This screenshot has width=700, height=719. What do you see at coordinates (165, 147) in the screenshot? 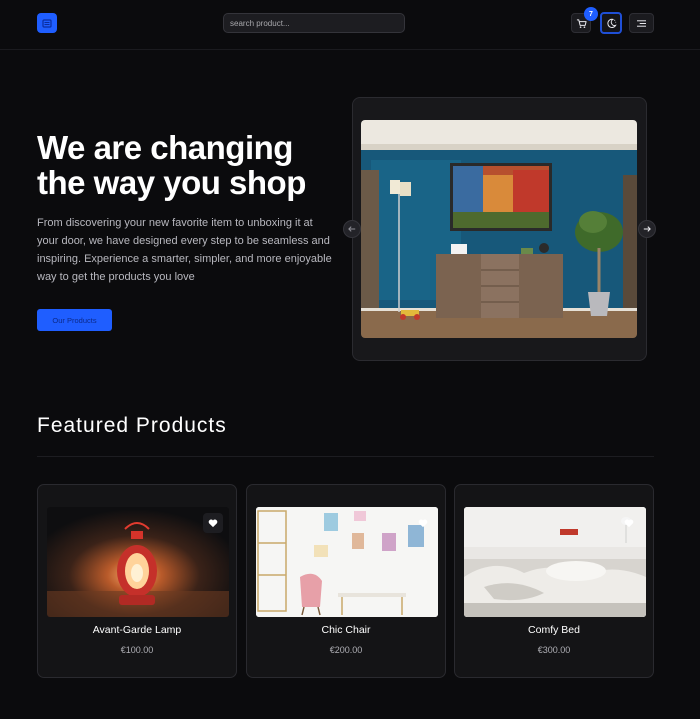
I see `hero-title-line-1: We are changing` at bounding box center [165, 147].